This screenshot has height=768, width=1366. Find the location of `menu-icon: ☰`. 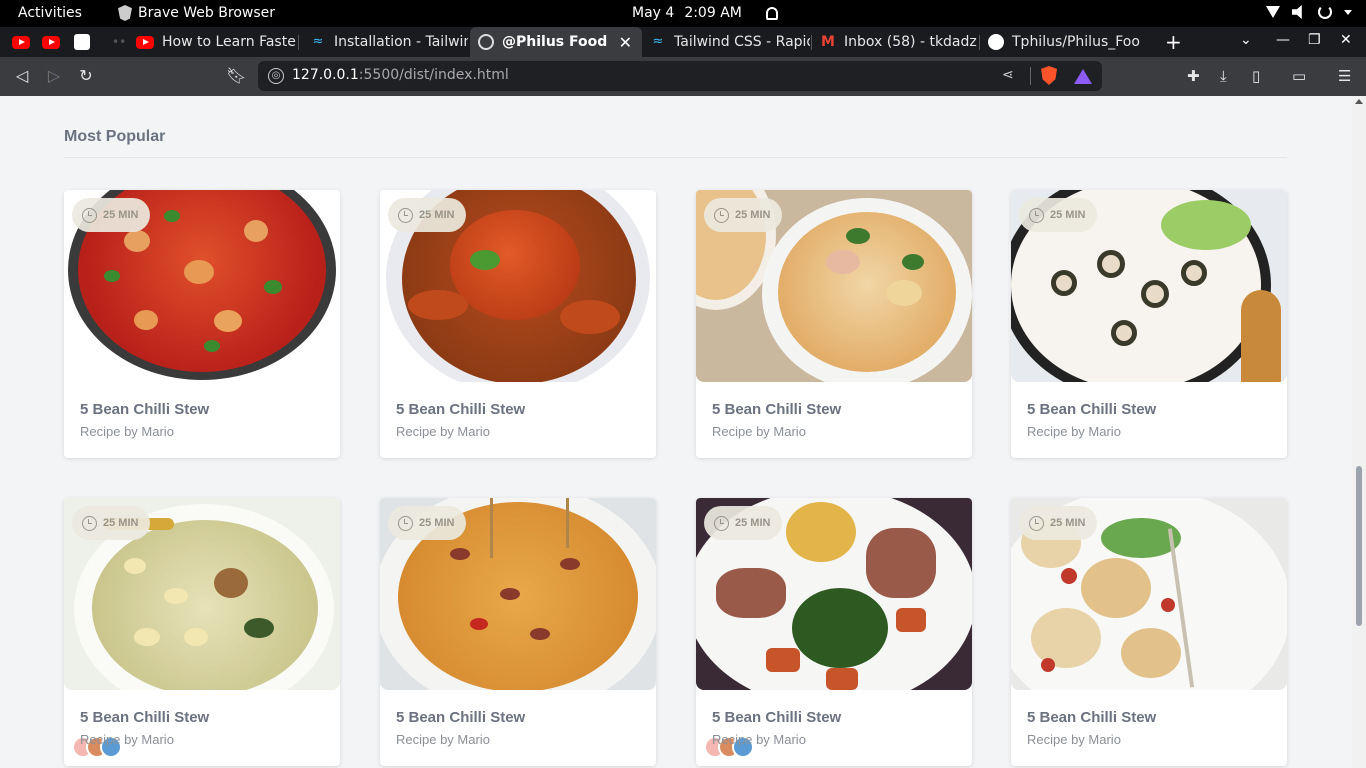

menu-icon: ☰ is located at coordinates (1344, 76).